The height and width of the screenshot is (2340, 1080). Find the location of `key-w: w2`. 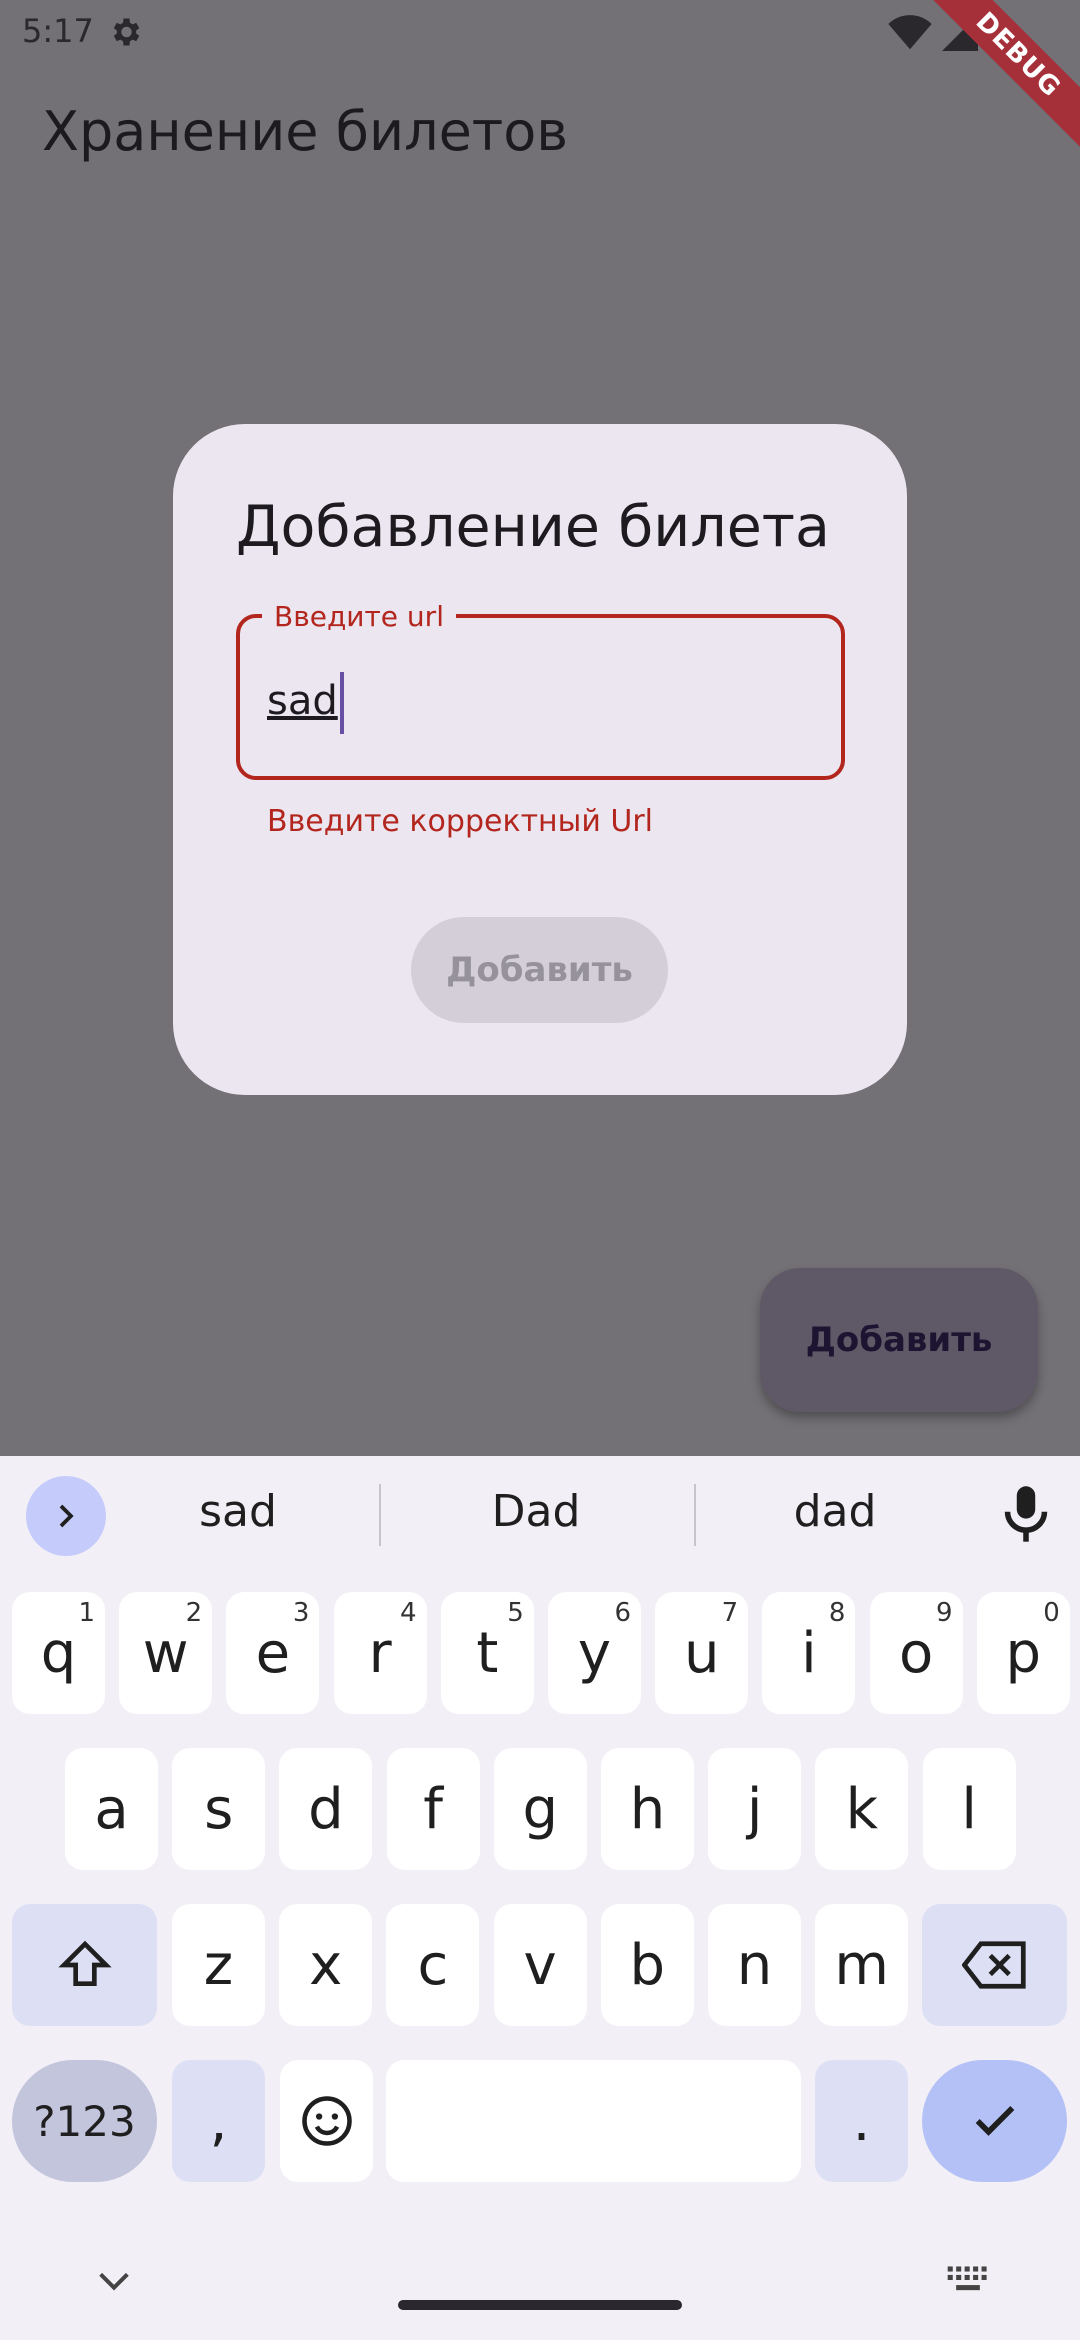

key-w: w2 is located at coordinates (166, 1653).